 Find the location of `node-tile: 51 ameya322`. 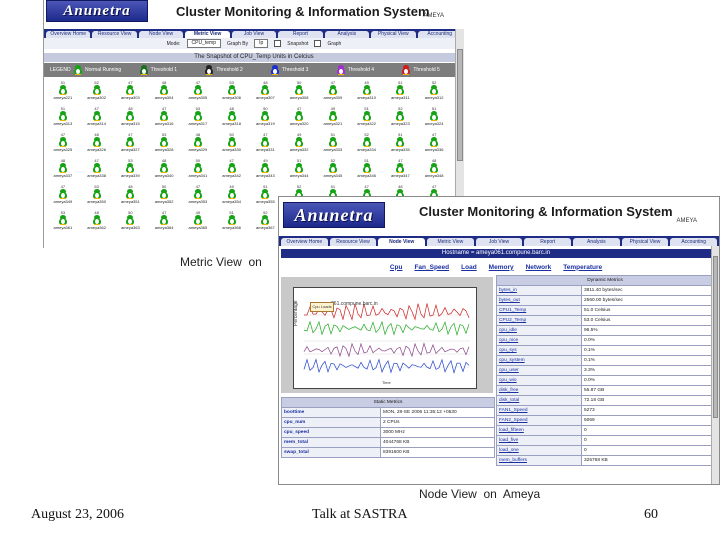

node-tile: 51 ameya322 is located at coordinates (367, 117).